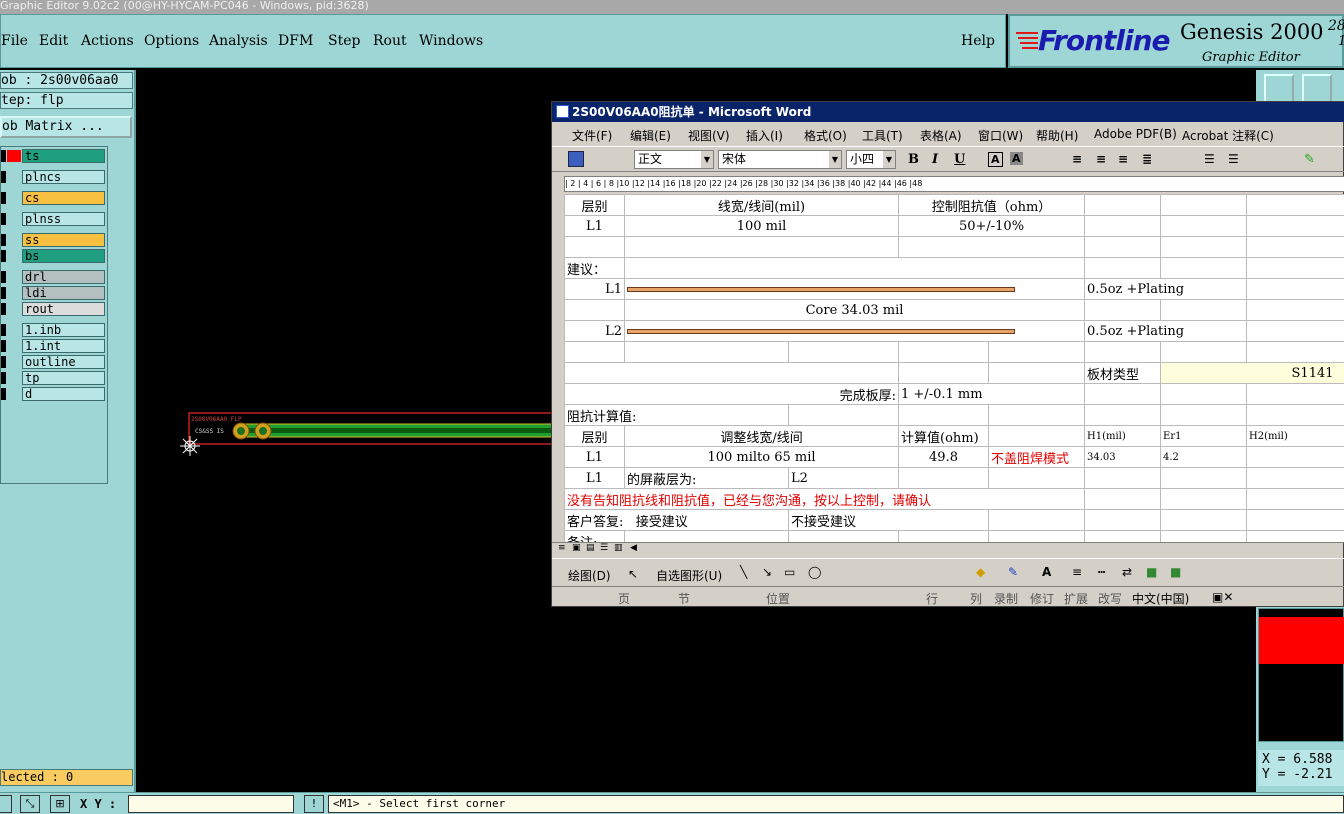 Image resolution: width=1344 pixels, height=814 pixels. What do you see at coordinates (1135, 134) in the screenshot?
I see `word-menu-item: Adobe PDF(B)` at bounding box center [1135, 134].